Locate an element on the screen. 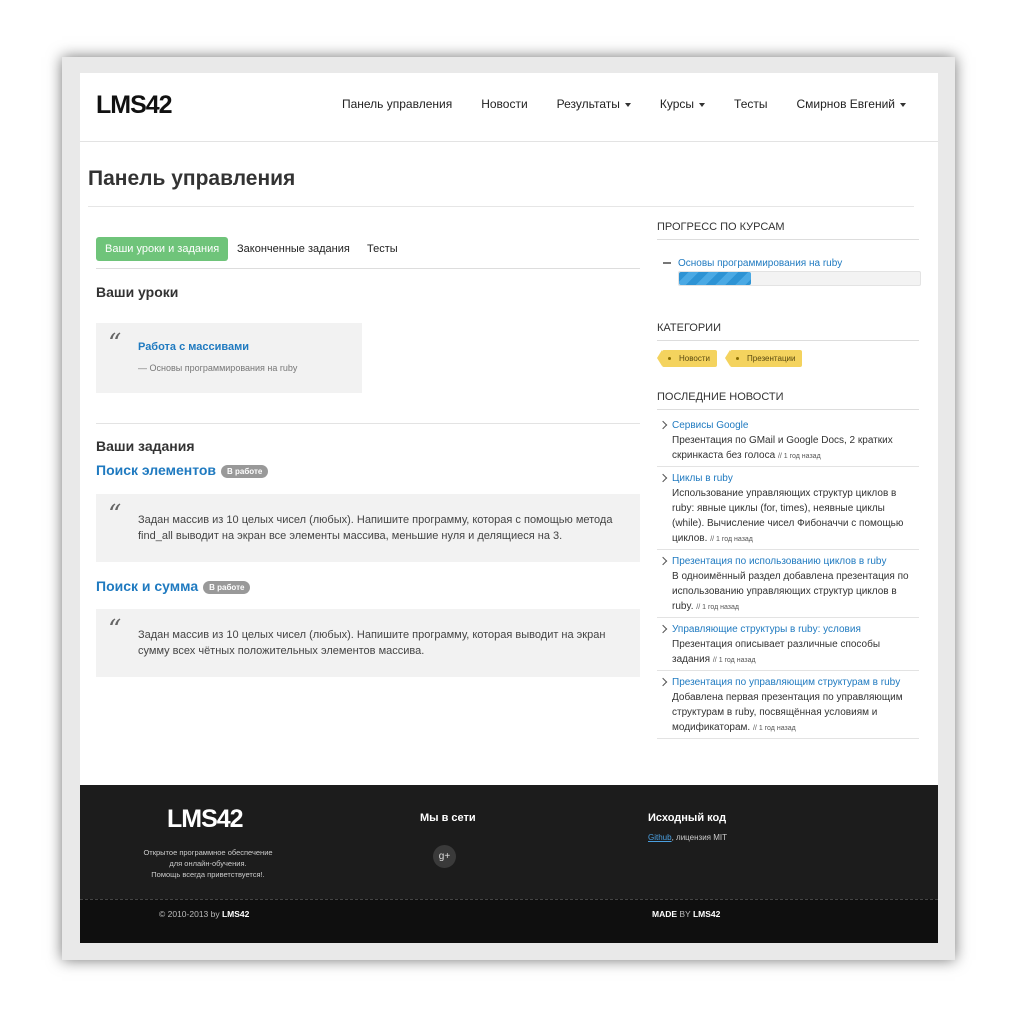  google-plus-icon: g+ is located at coordinates (444, 856).